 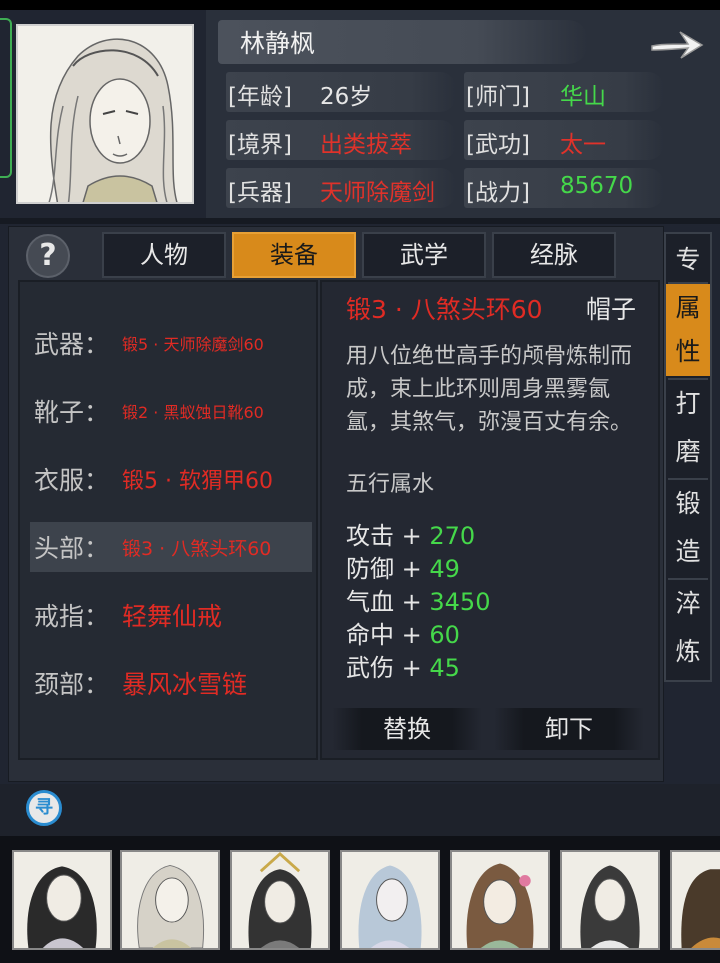 I want to click on character-name: 林静枫, so click(x=278, y=43).